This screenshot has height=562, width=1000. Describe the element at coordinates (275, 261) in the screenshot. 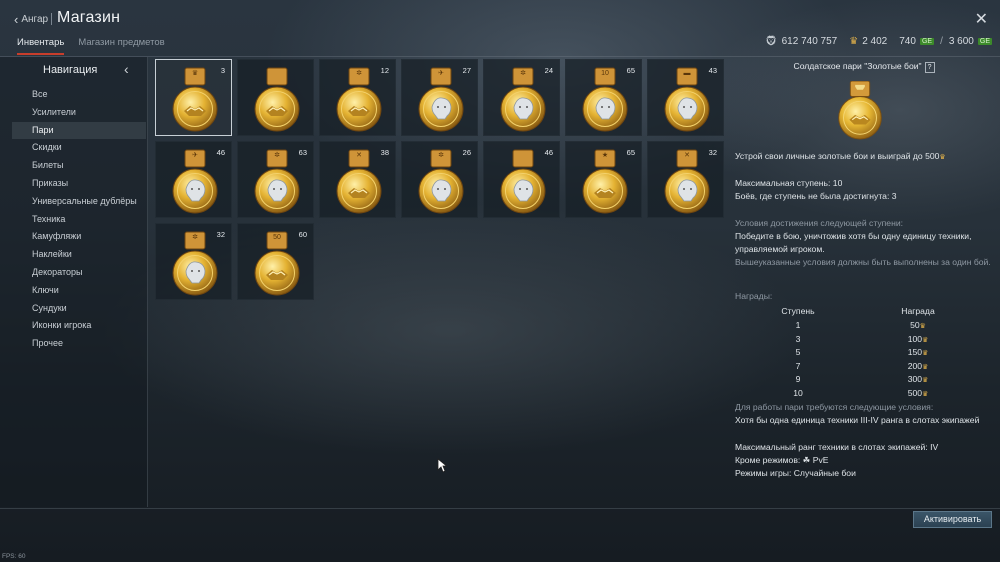

I see `inventory-tile: 60 50` at that location.